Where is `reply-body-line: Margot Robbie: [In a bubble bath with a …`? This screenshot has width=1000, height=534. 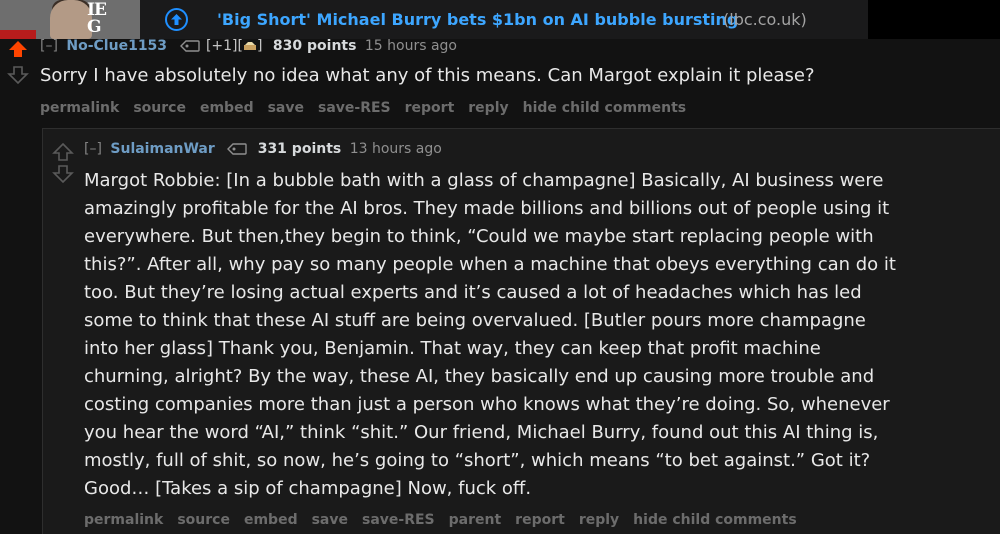 reply-body-line: Margot Robbie: [In a bubble bath with a … is located at coordinates (484, 180).